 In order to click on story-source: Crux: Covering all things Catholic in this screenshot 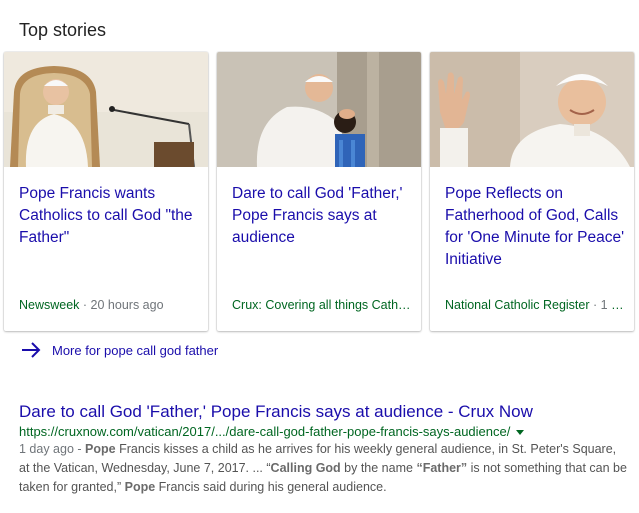, I will do `click(324, 305)`.